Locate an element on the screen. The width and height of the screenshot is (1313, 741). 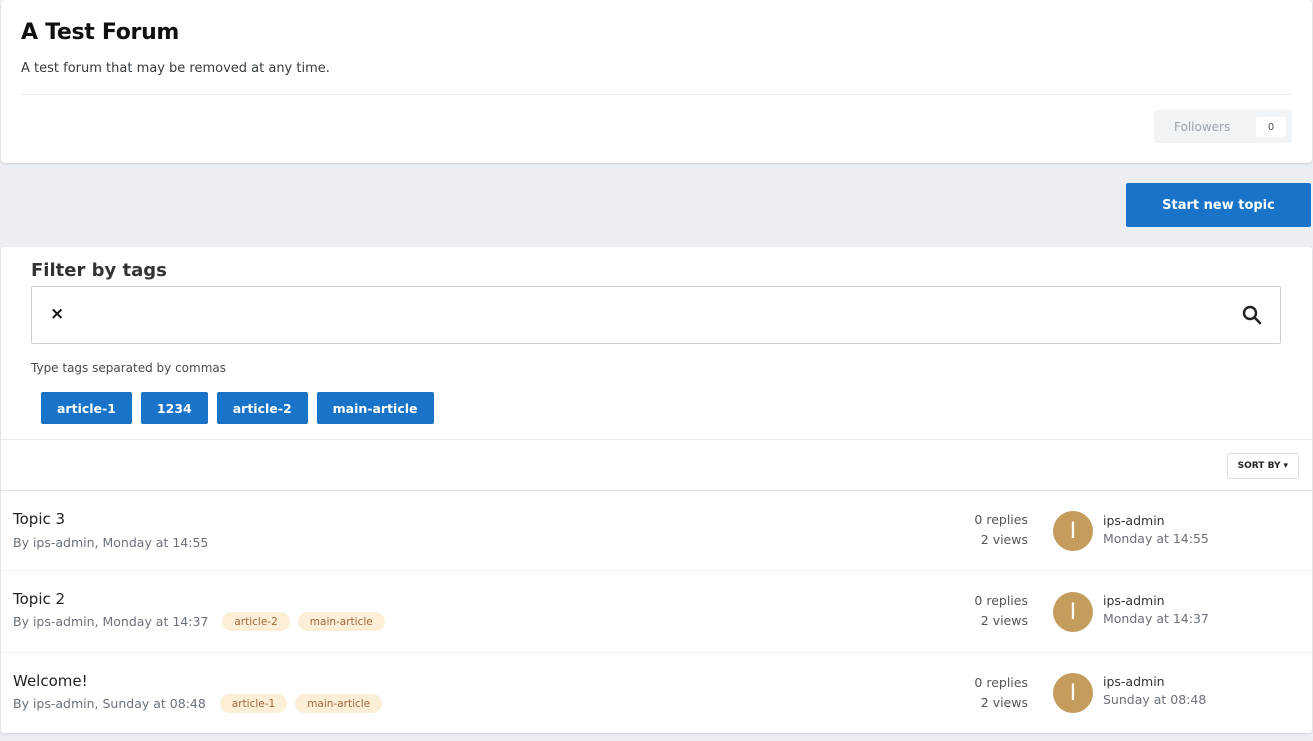
sort-by-label: SORT BY is located at coordinates (1259, 466).